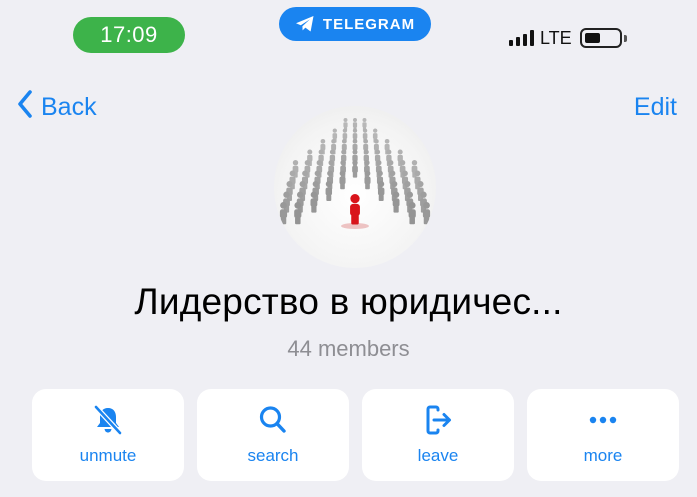 This screenshot has height=497, width=697. I want to click on group-avatar, so click(355, 187).